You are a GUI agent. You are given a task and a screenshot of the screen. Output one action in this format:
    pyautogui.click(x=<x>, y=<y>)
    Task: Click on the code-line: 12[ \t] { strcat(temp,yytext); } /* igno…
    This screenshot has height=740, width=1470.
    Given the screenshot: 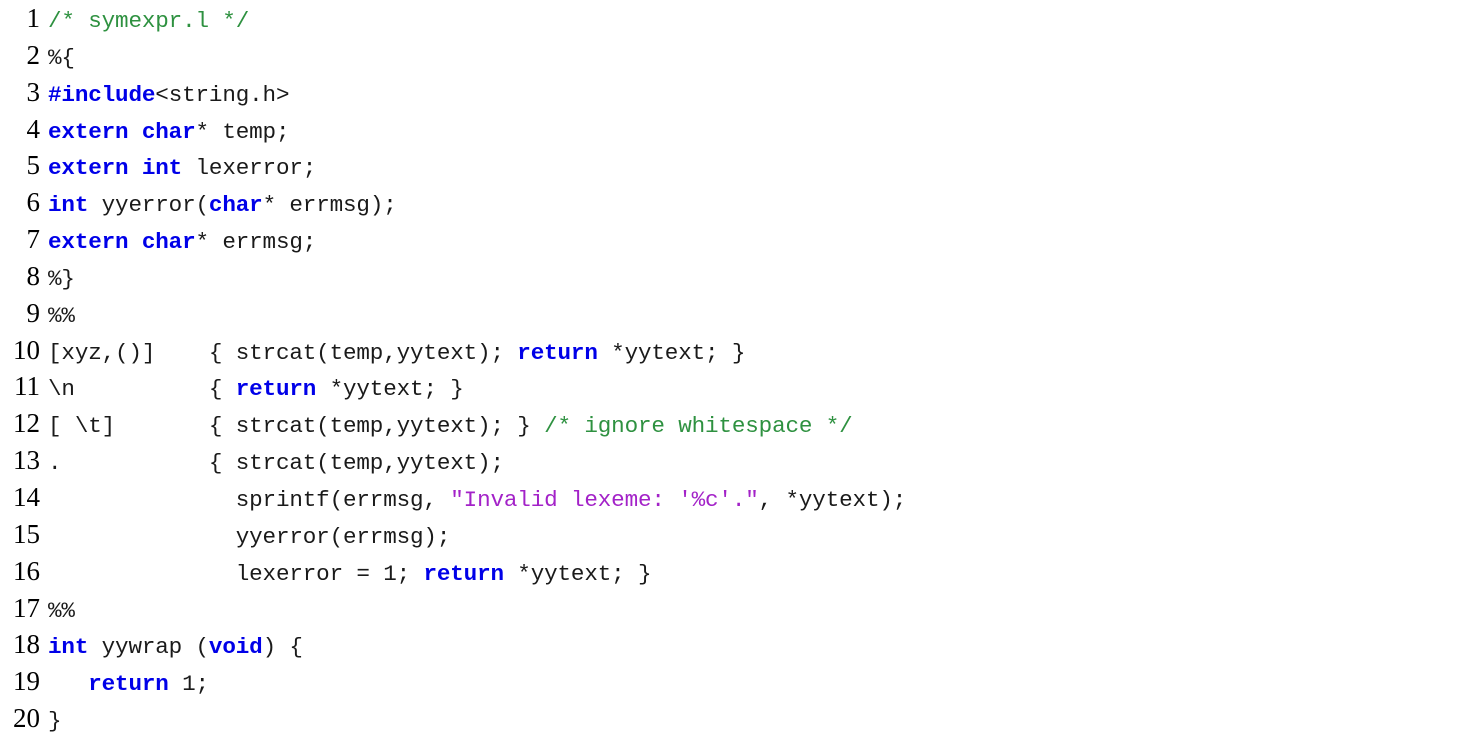 What is the action you would take?
    pyautogui.click(x=735, y=423)
    